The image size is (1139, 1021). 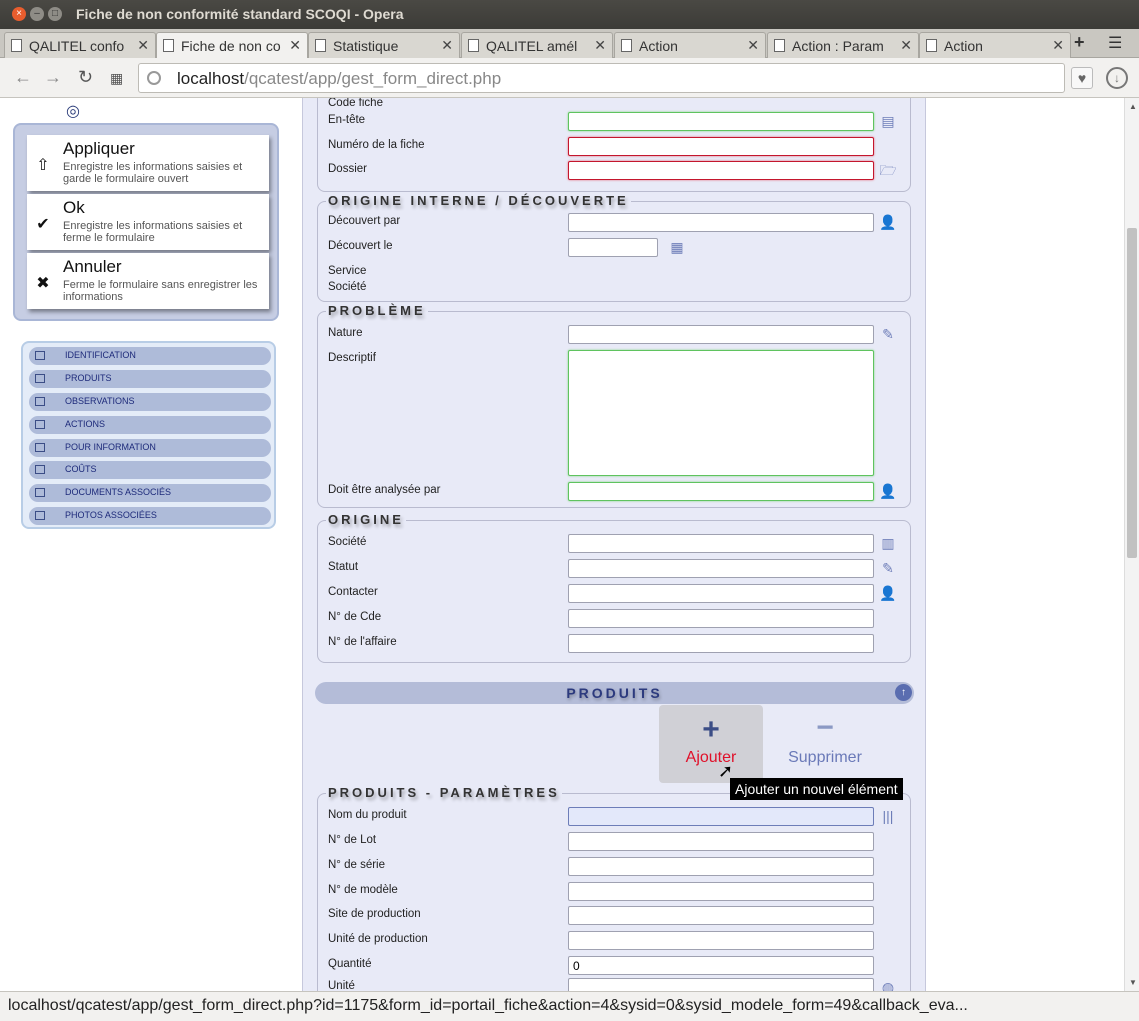 I want to click on modele-input, so click(x=721, y=891).